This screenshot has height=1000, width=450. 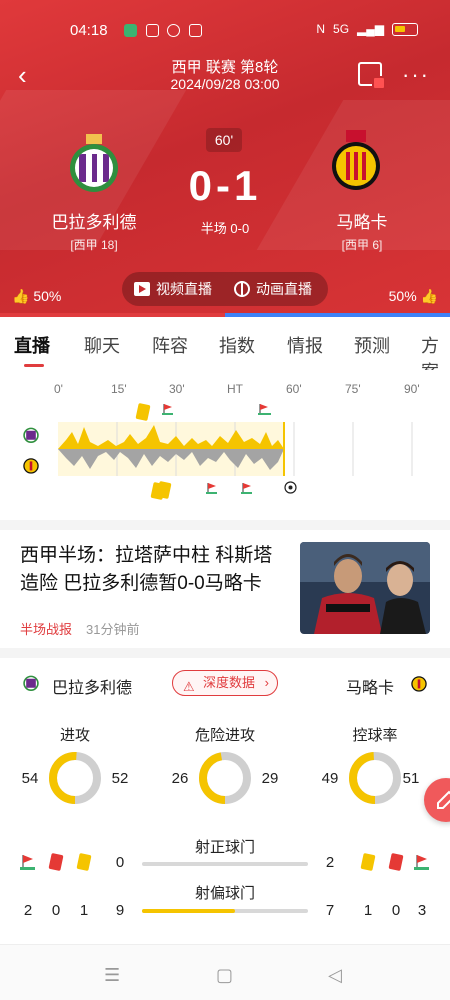 I want to click on off-target-away: 7, so click(x=330, y=910).